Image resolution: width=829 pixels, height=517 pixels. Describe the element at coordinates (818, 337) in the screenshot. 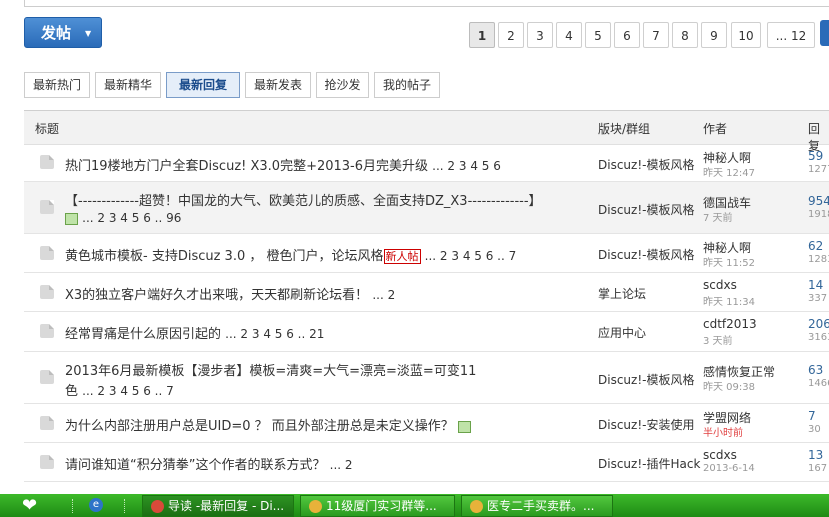

I see `thread-views: 3163` at that location.